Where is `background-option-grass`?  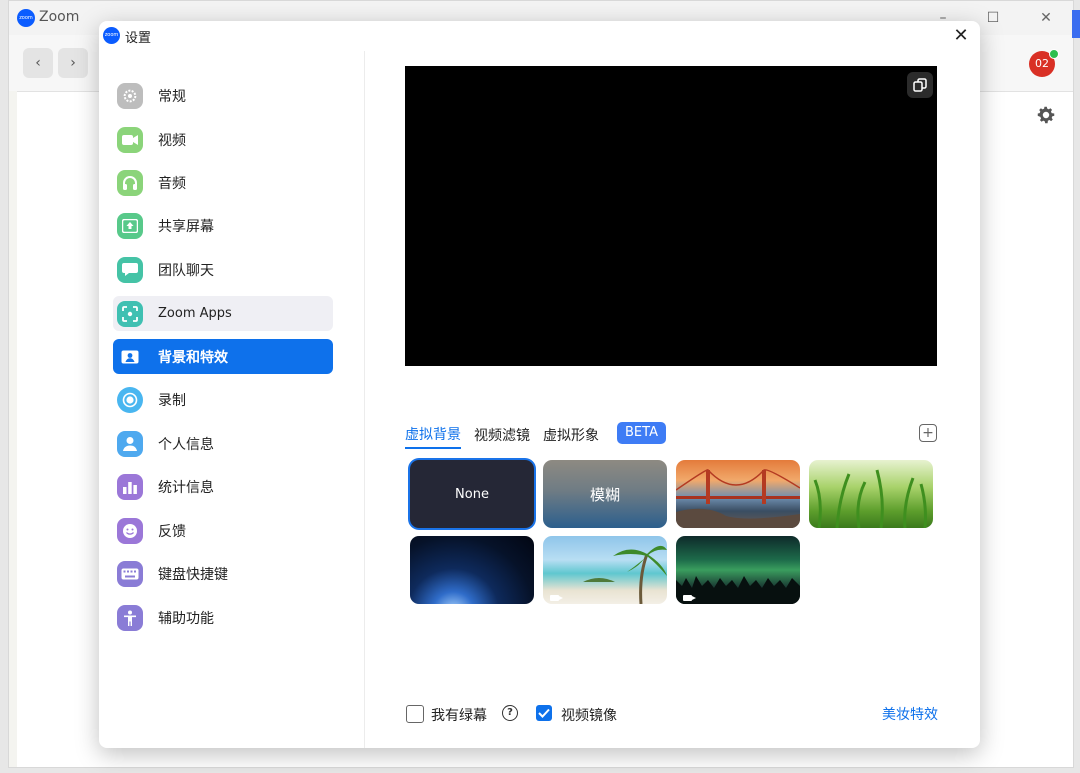 background-option-grass is located at coordinates (871, 494).